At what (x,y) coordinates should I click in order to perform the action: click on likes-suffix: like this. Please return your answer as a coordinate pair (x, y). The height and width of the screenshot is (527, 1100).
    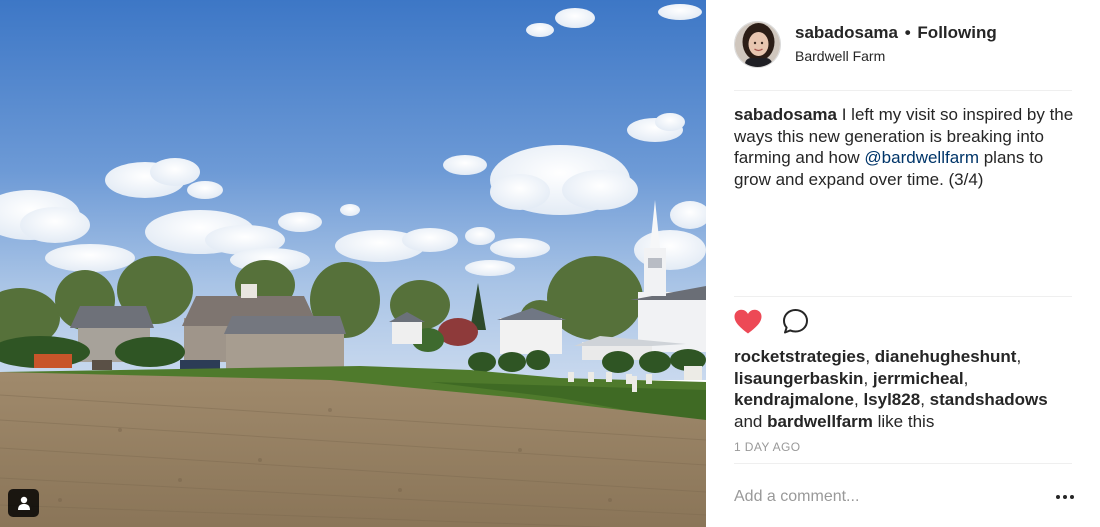
    Looking at the image, I should click on (903, 421).